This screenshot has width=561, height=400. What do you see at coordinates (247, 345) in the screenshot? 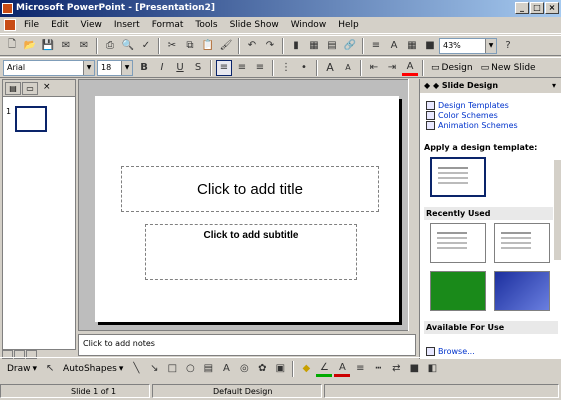
I see `notes-pane: Click to add notes` at bounding box center [247, 345].